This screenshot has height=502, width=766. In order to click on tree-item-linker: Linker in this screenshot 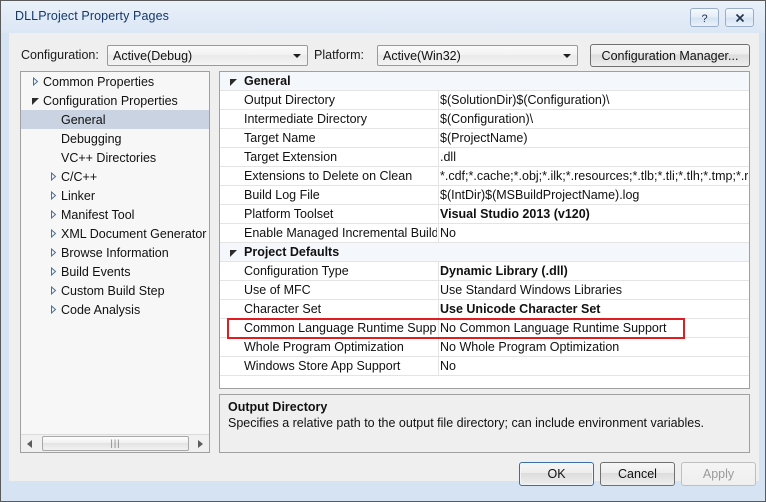, I will do `click(115, 195)`.